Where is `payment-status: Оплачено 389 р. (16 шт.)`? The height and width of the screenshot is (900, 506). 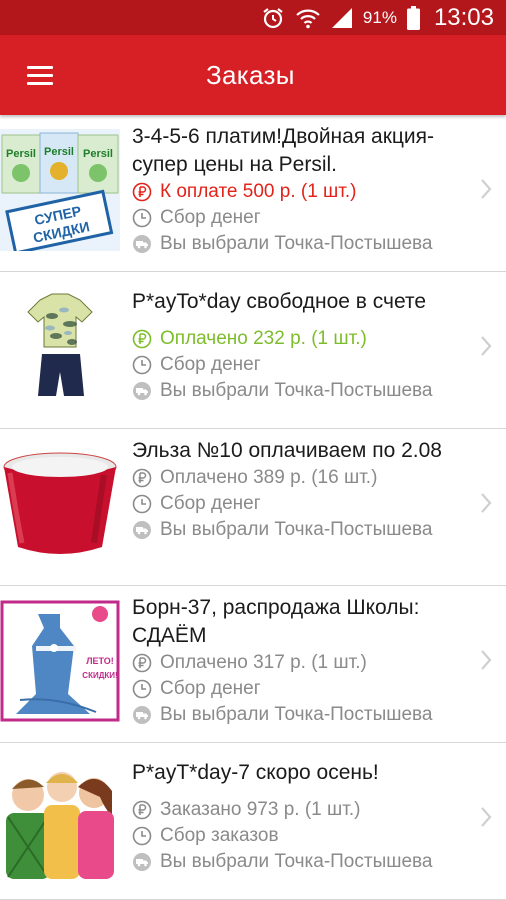 payment-status: Оплачено 389 р. (16 шт.) is located at coordinates (304, 478).